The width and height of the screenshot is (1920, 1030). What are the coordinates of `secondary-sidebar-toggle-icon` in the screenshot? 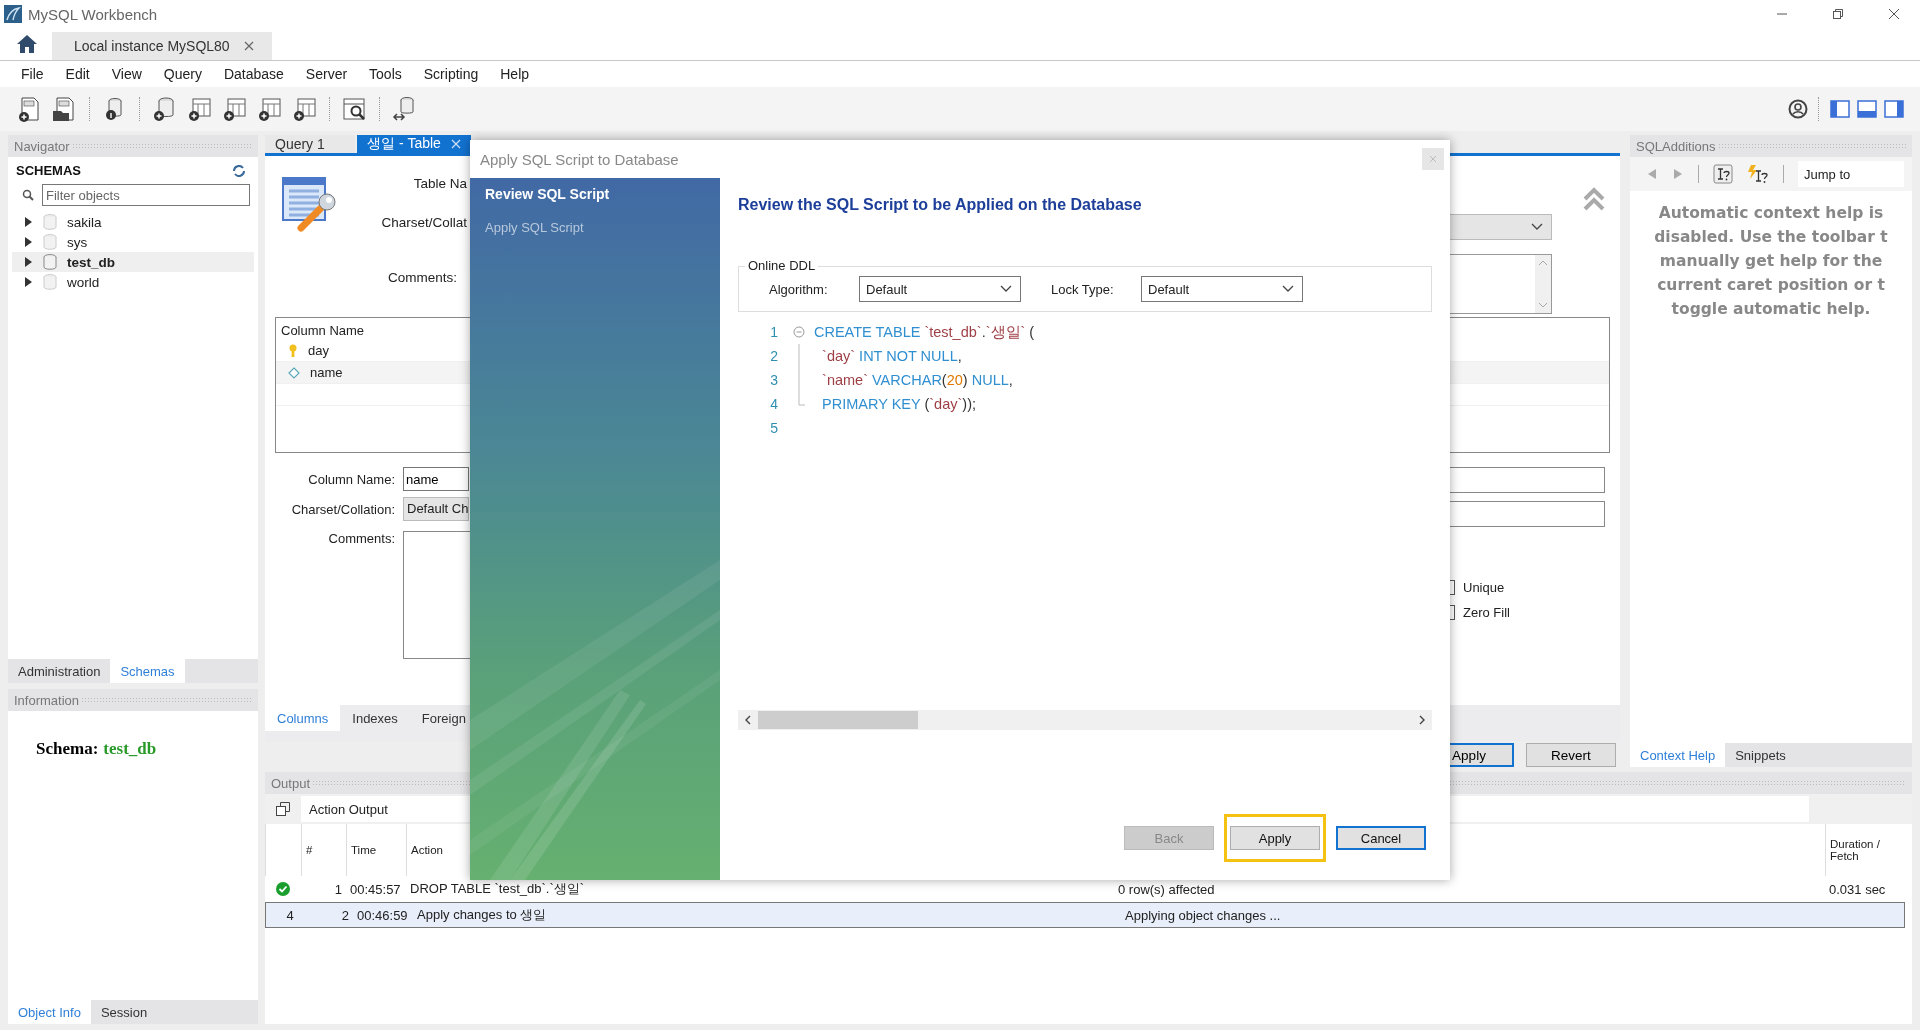 It's located at (1894, 109).